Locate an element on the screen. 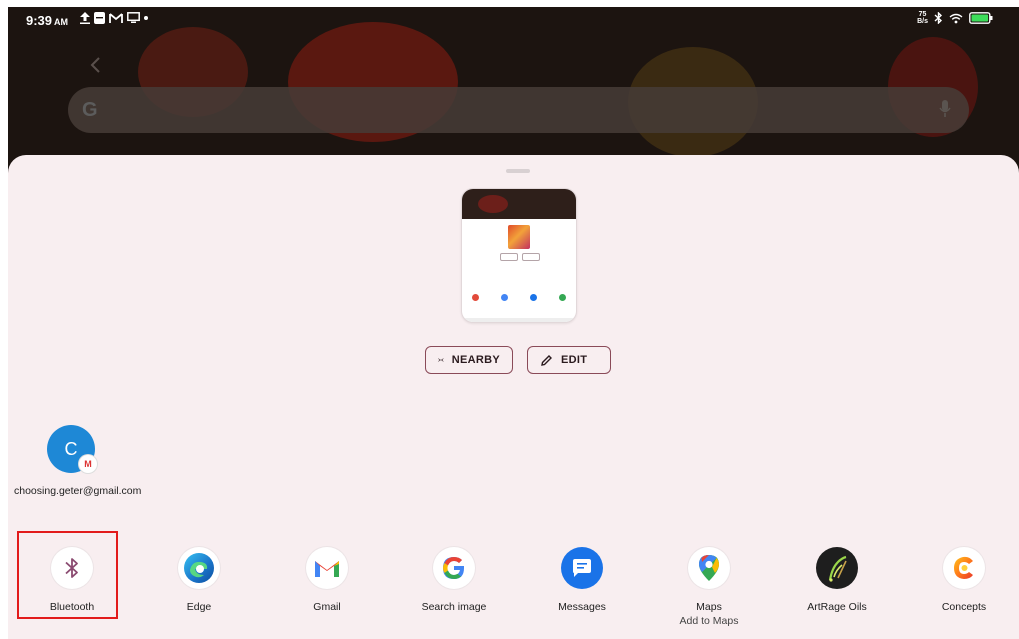 This screenshot has width=1019, height=639. edge-icon is located at coordinates (199, 568).